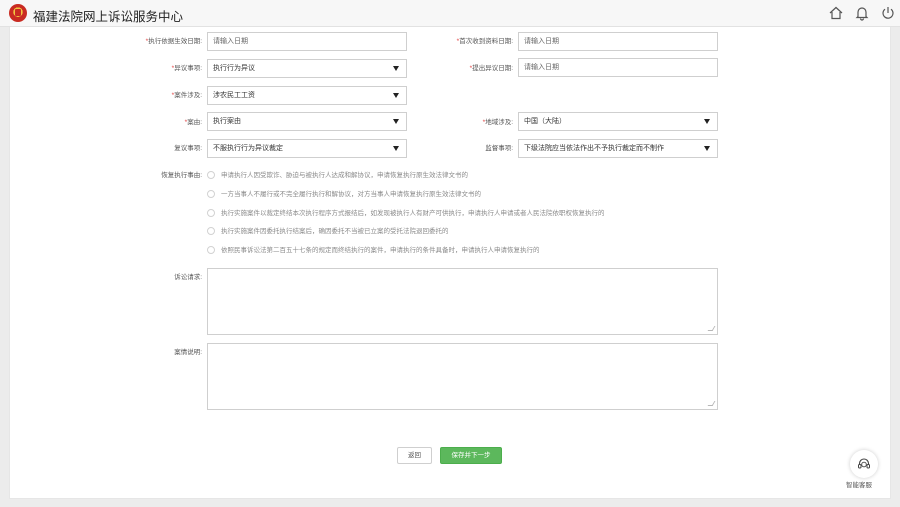 The width and height of the screenshot is (900, 507). I want to click on power-icon, so click(888, 13).